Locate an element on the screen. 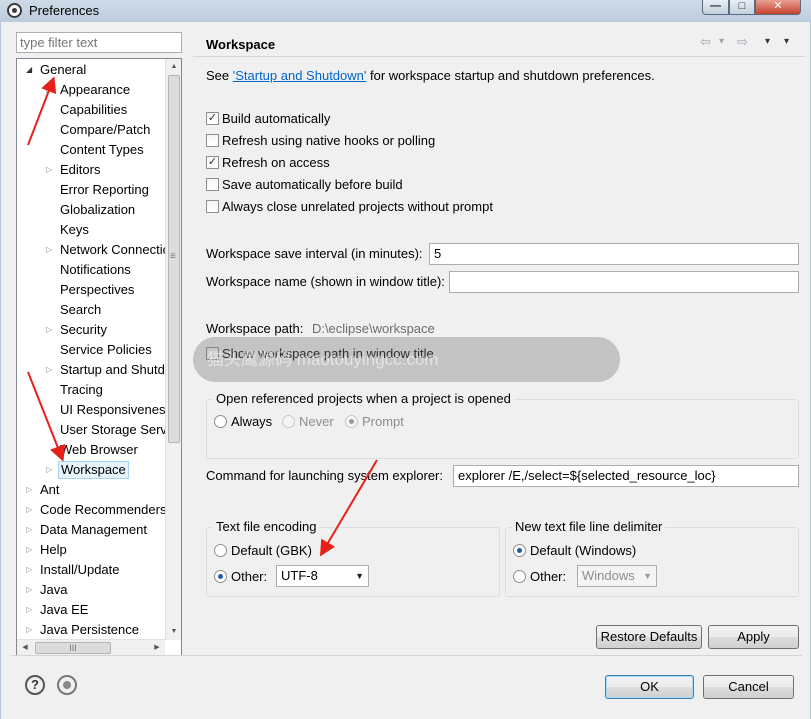  tree-item-label: Security is located at coordinates (83, 329).